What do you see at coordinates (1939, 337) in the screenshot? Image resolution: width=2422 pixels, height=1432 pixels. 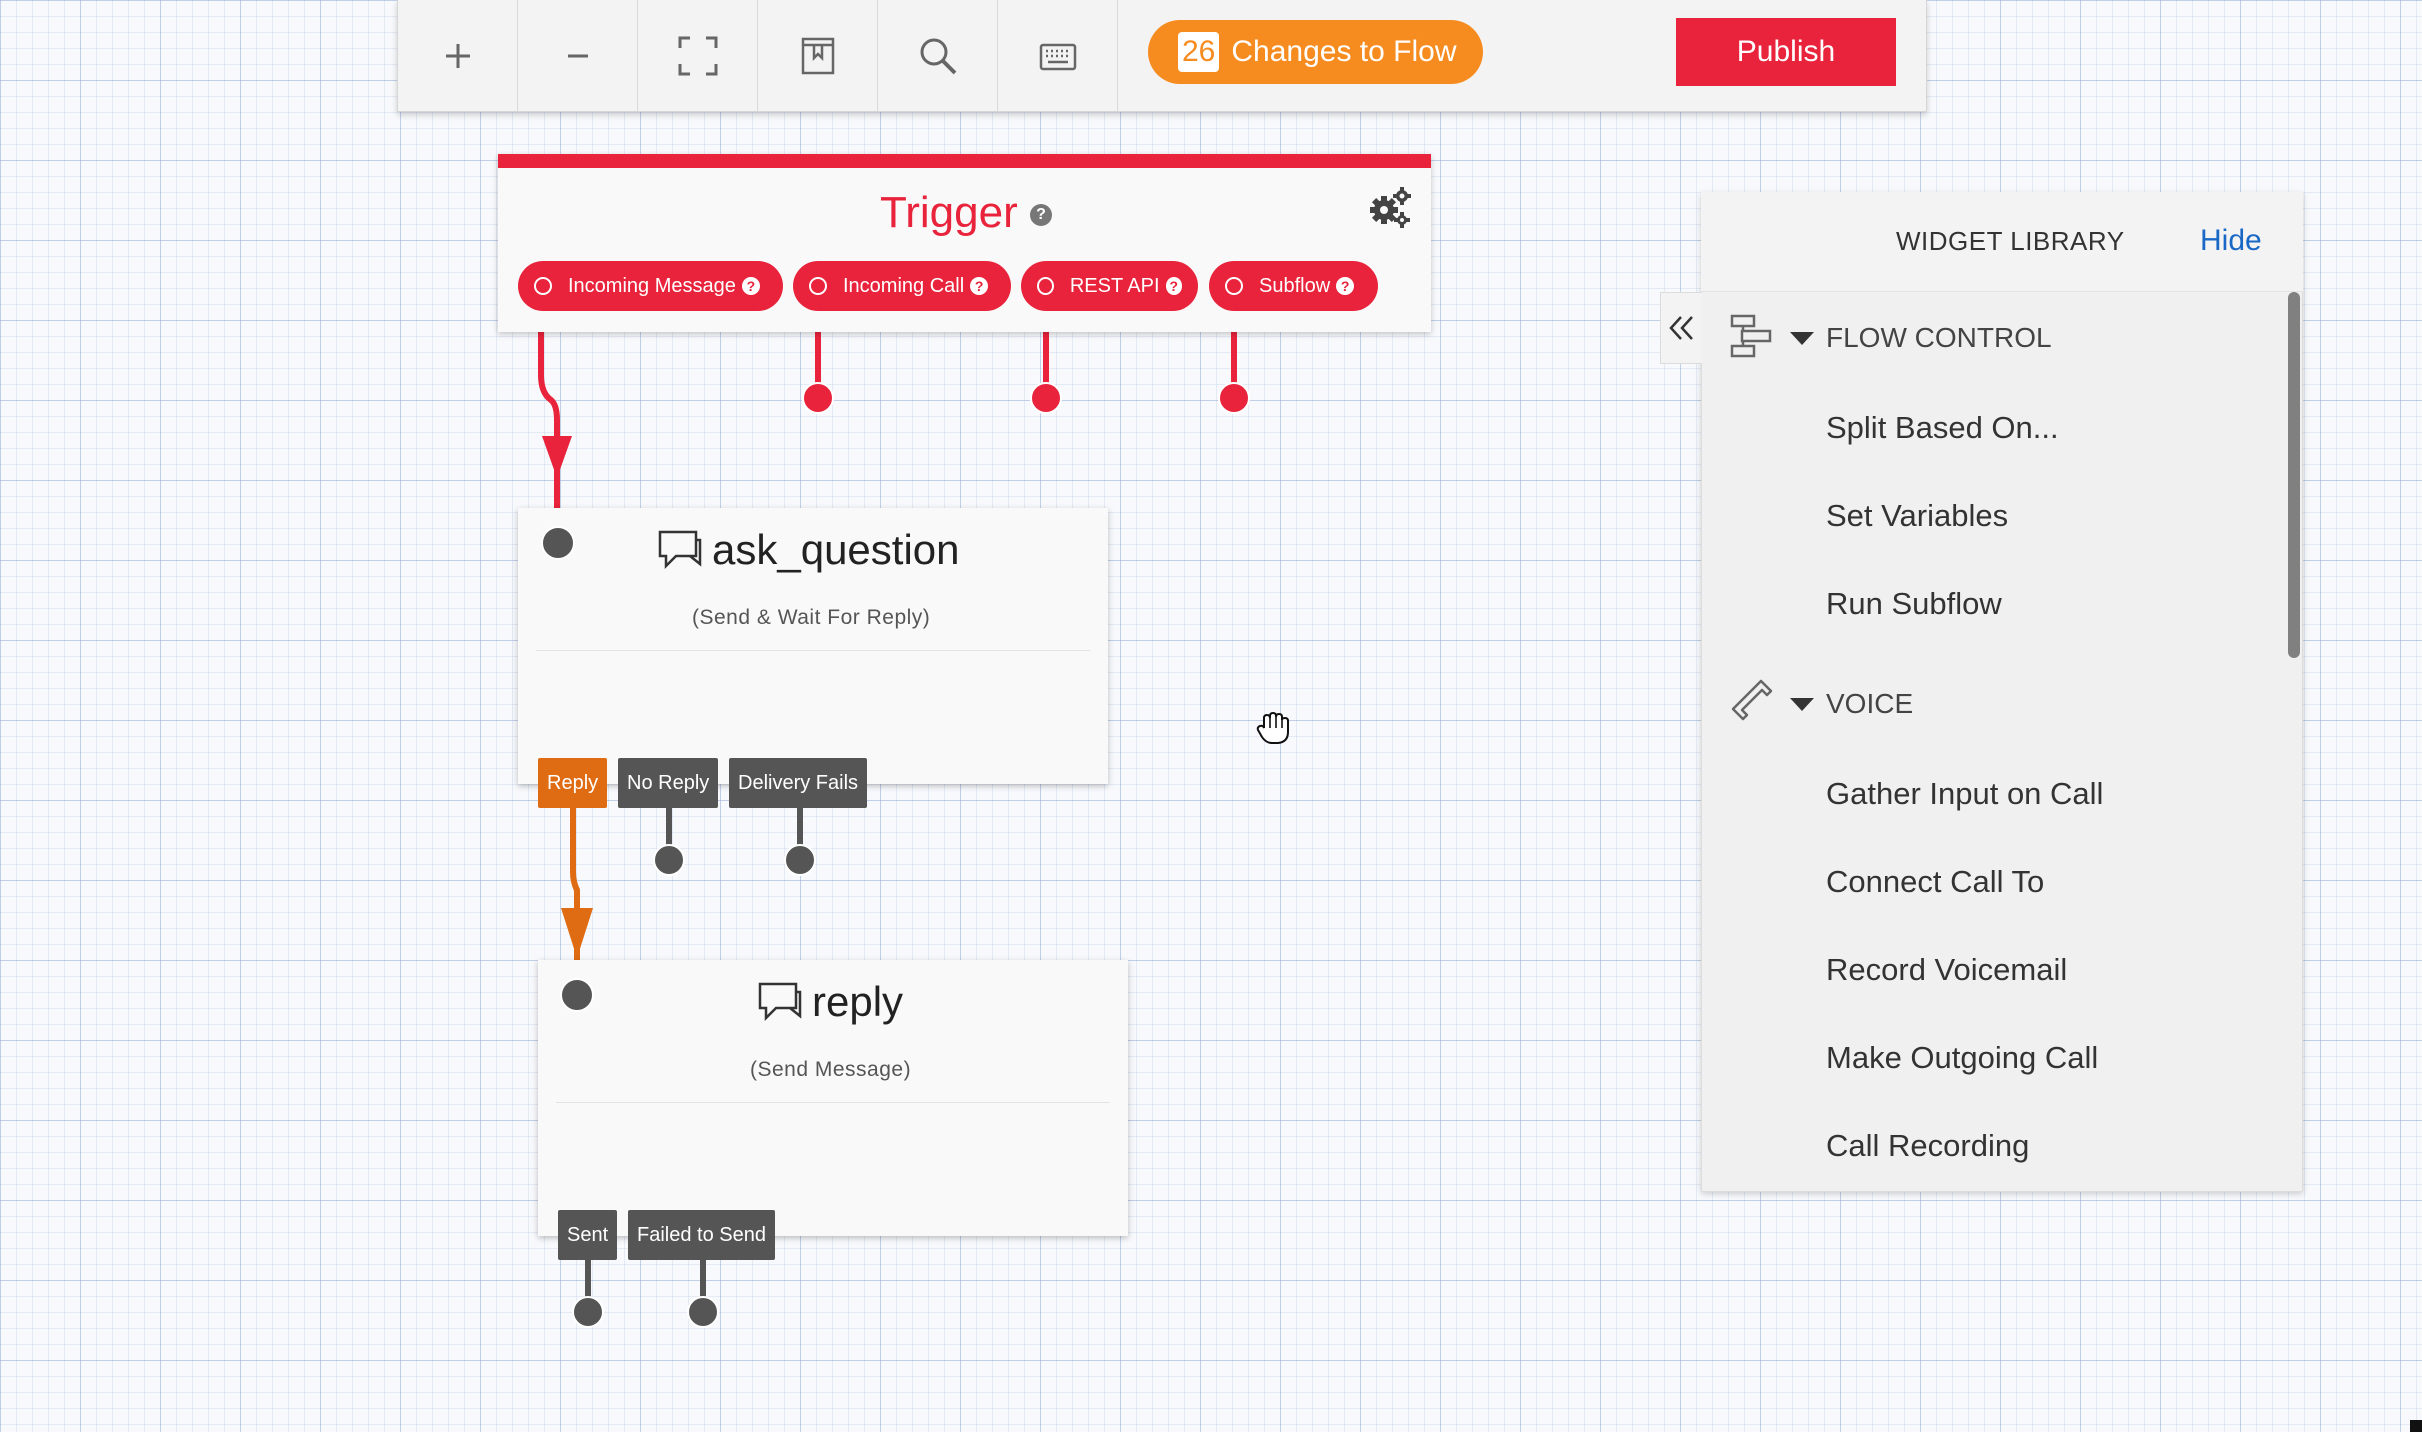 I see `category-label: FLOW CONTROL` at bounding box center [1939, 337].